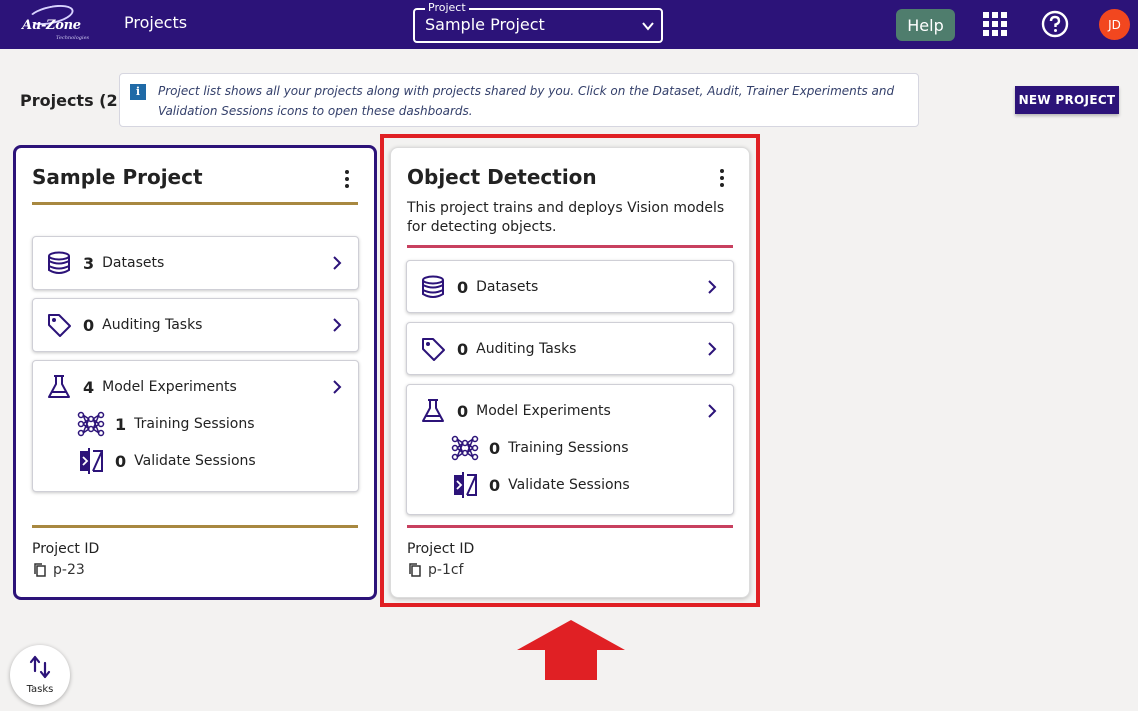 The height and width of the screenshot is (711, 1138). What do you see at coordinates (40, 570) in the screenshot?
I see `copy-icon` at bounding box center [40, 570].